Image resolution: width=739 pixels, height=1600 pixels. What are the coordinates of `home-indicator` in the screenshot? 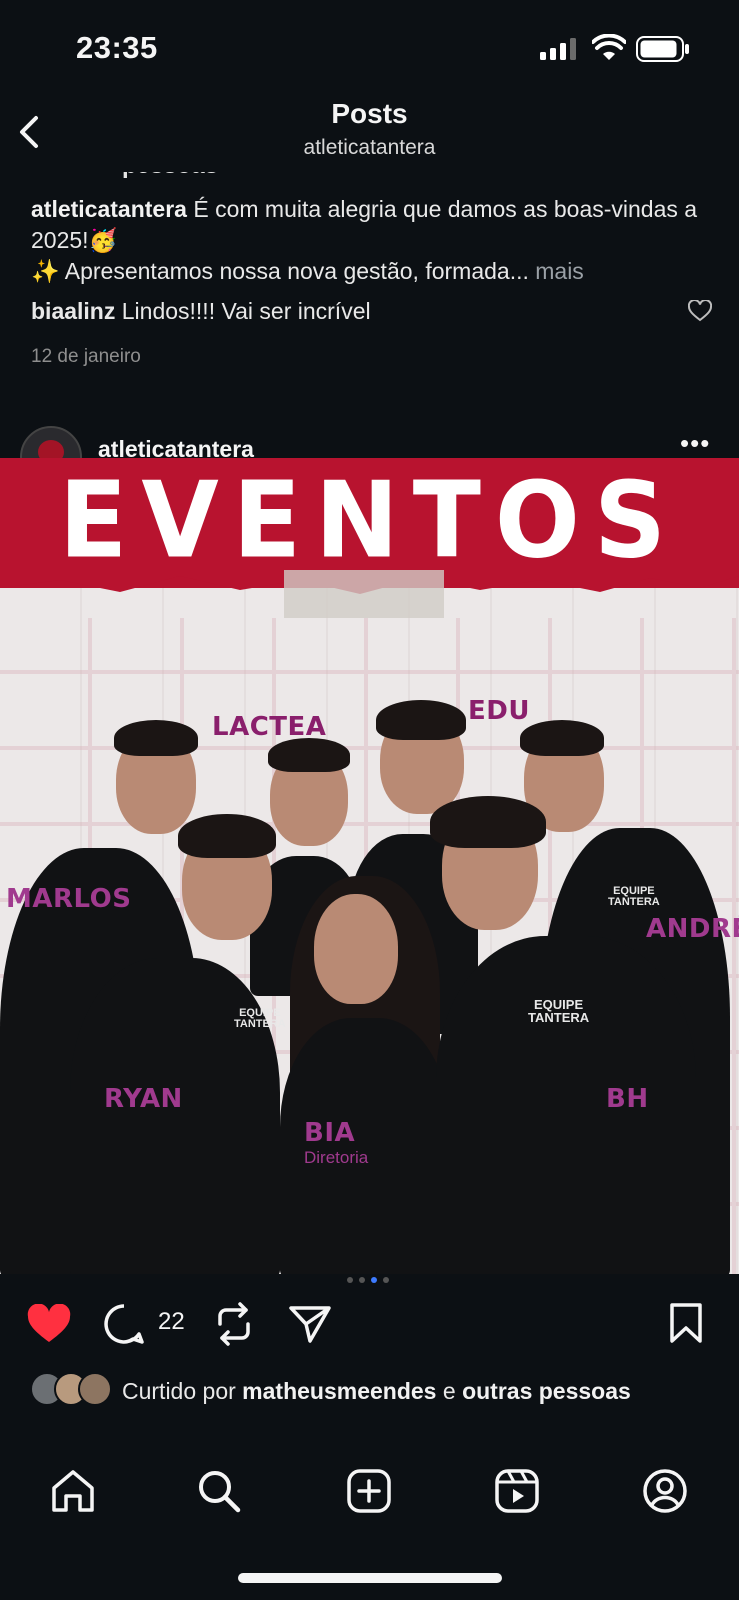 It's located at (370, 1578).